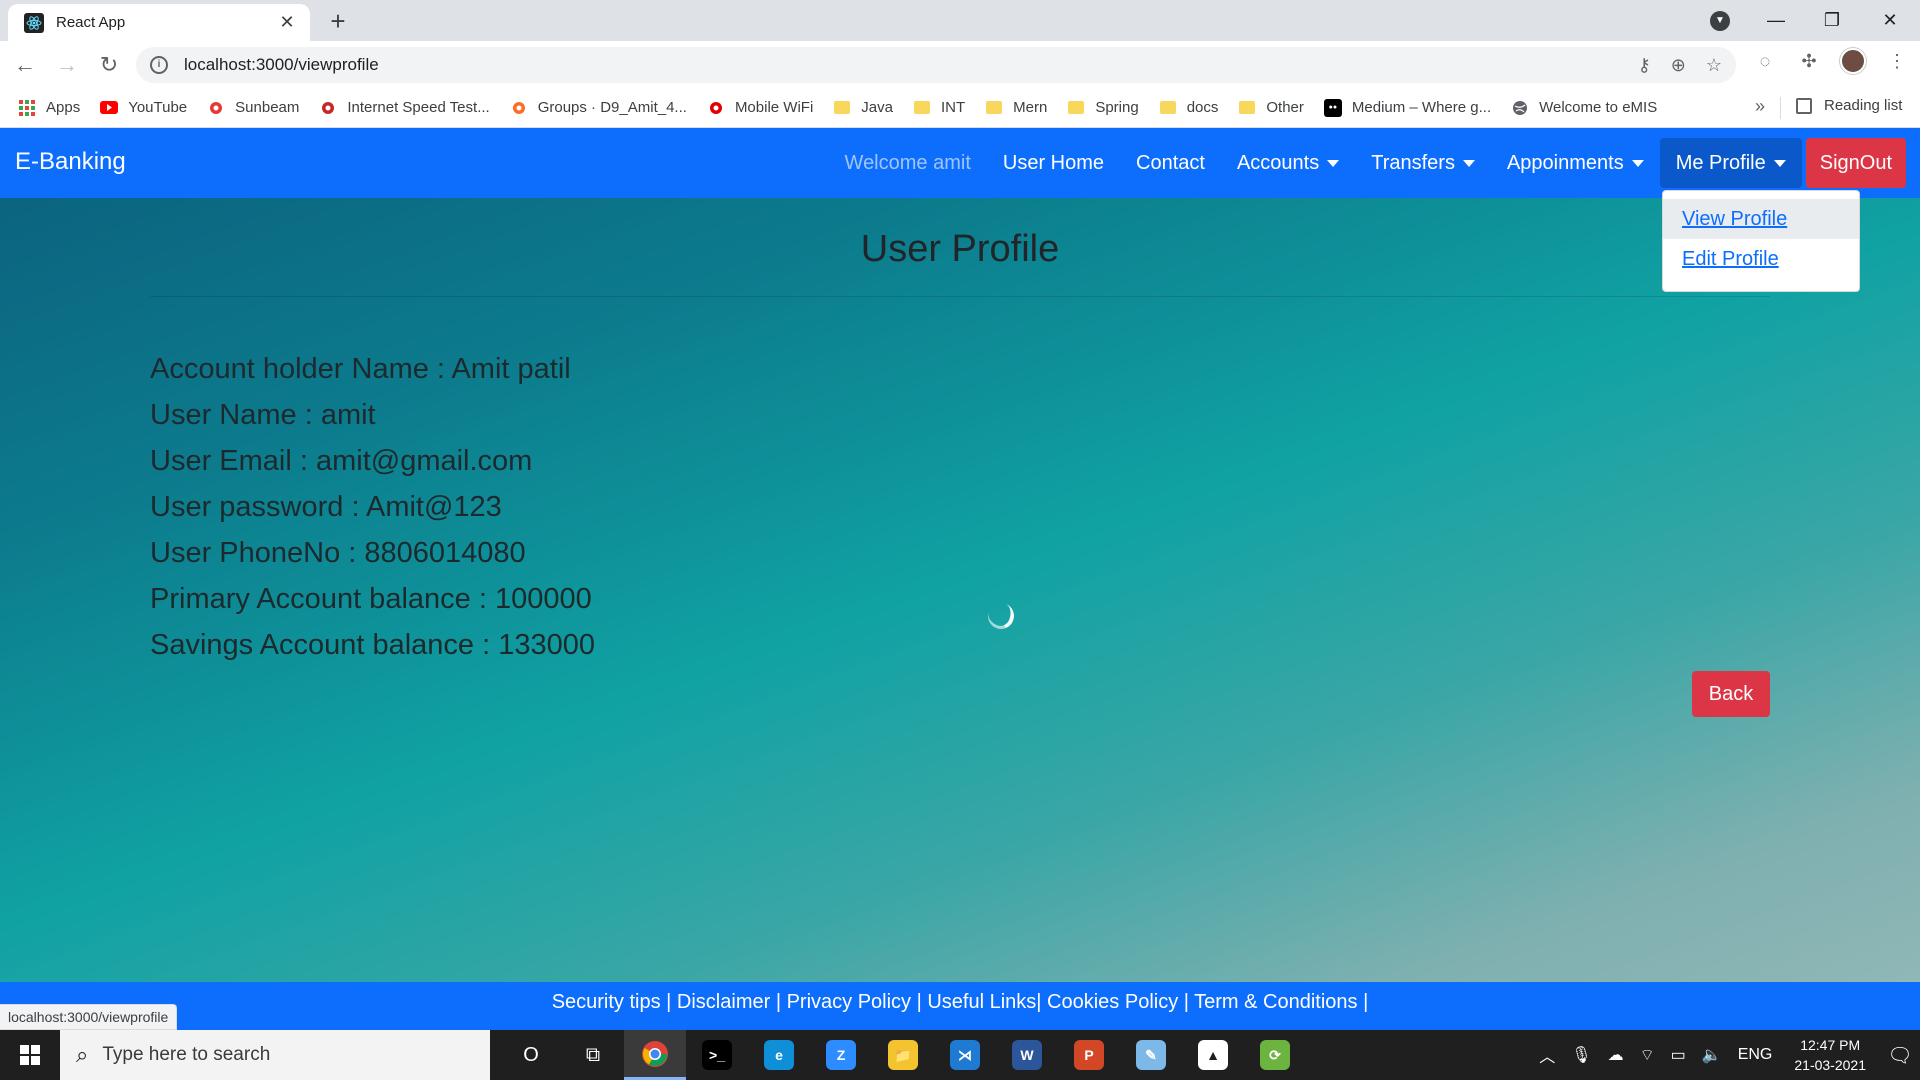 This screenshot has height=1080, width=1920. Describe the element at coordinates (774, 107) in the screenshot. I see `bookmark-label: Mobile WiFi` at that location.